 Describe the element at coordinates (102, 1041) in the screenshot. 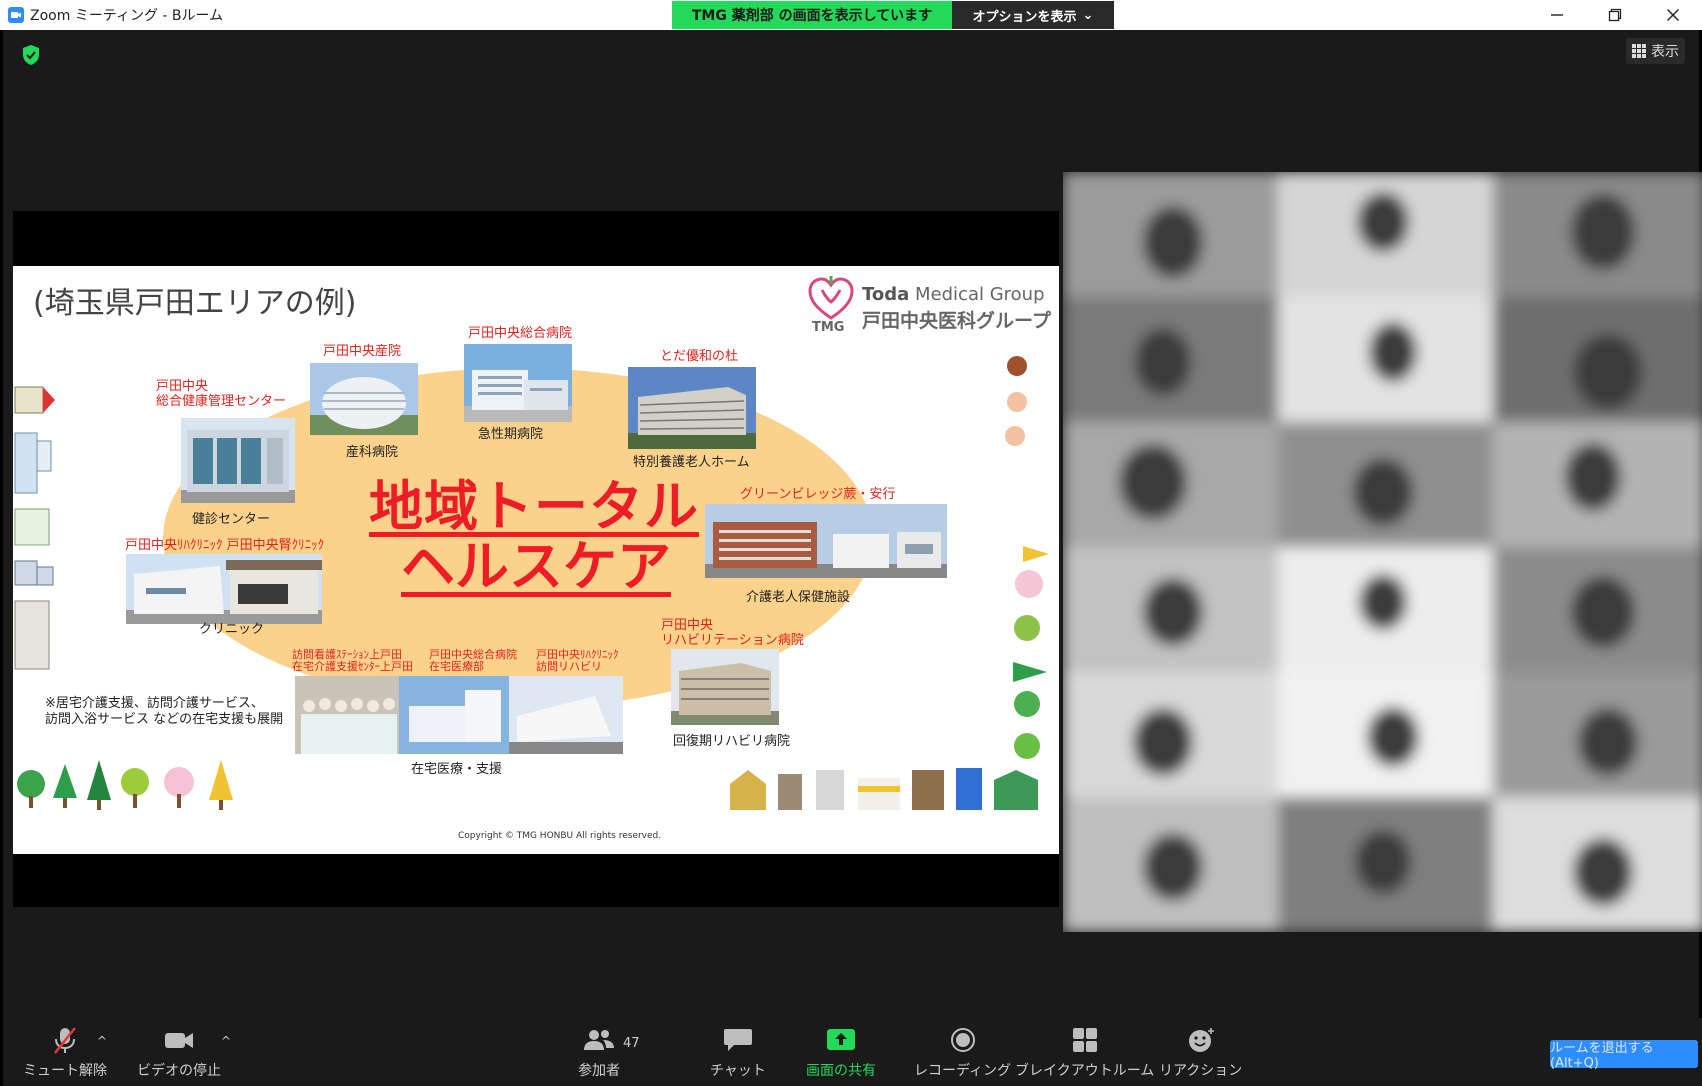

I see `audio-options-caret-icon: ^` at that location.